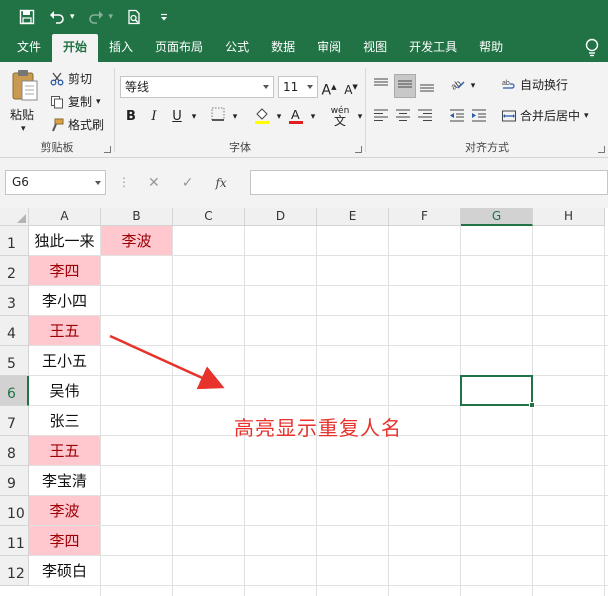  Describe the element at coordinates (14, 217) in the screenshot. I see `select-all-button` at that location.